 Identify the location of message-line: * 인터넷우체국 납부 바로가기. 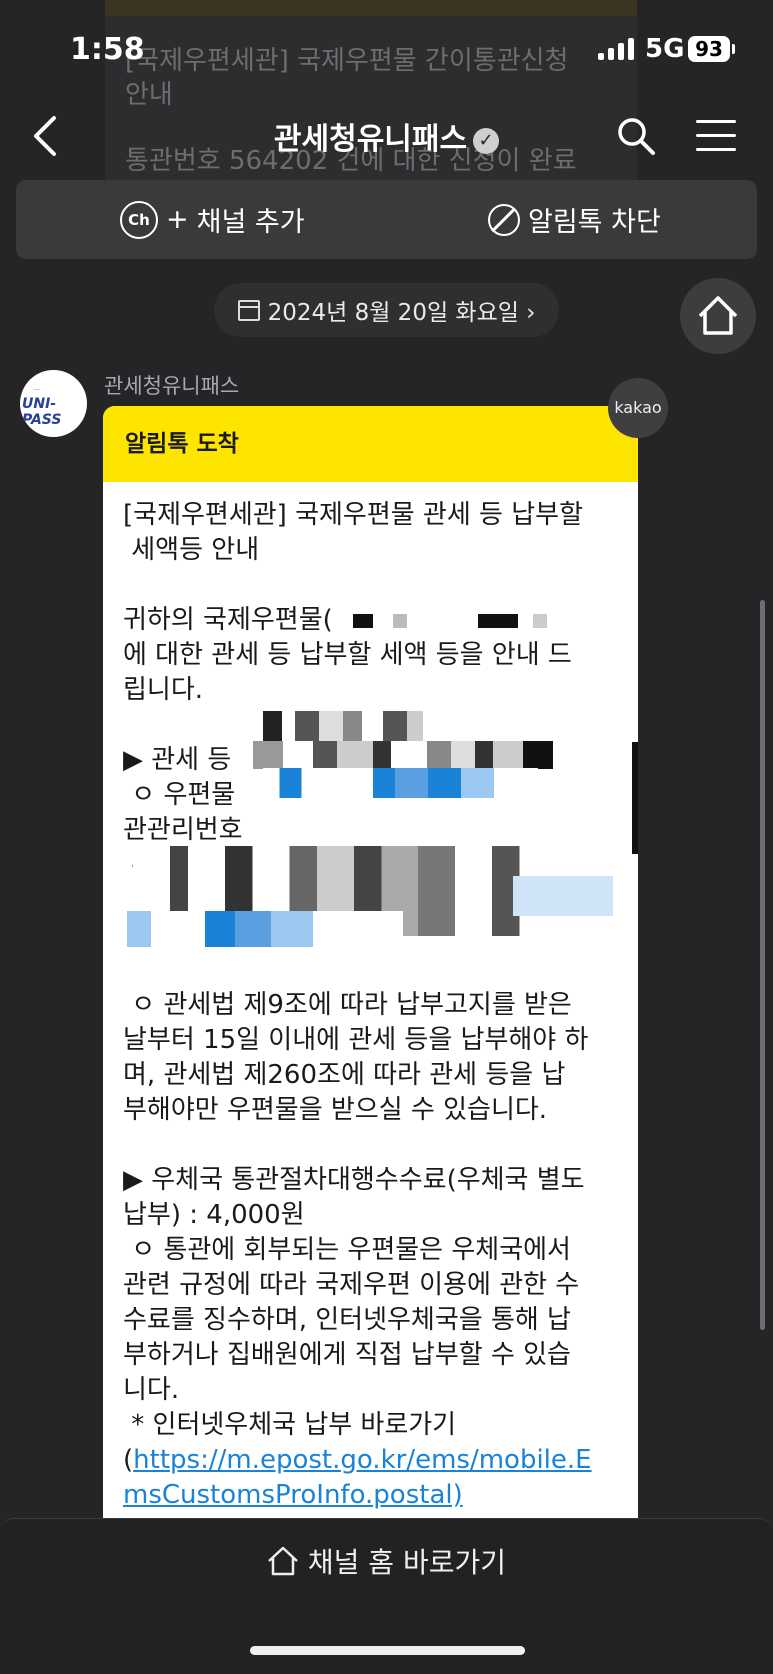
(290, 1425).